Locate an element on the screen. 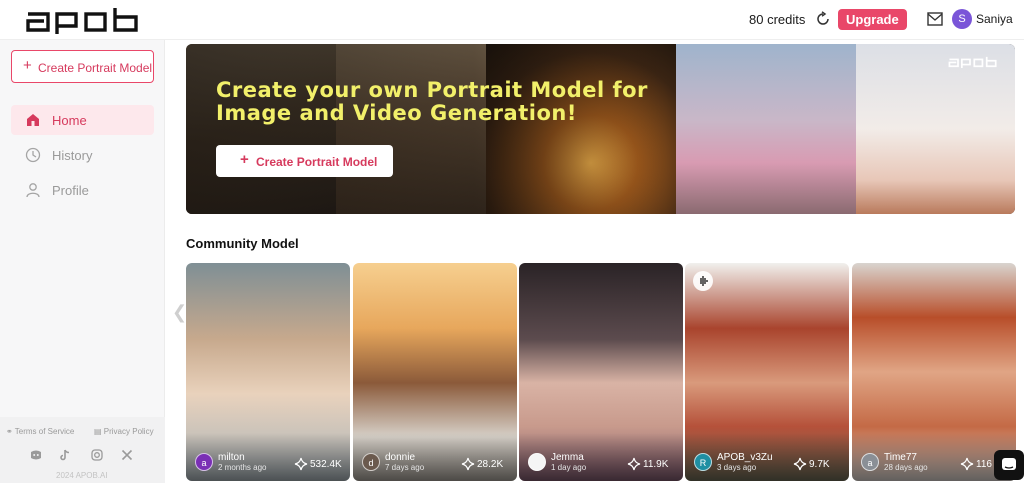 The height and width of the screenshot is (483, 1024). user-name: Saniya is located at coordinates (994, 19).